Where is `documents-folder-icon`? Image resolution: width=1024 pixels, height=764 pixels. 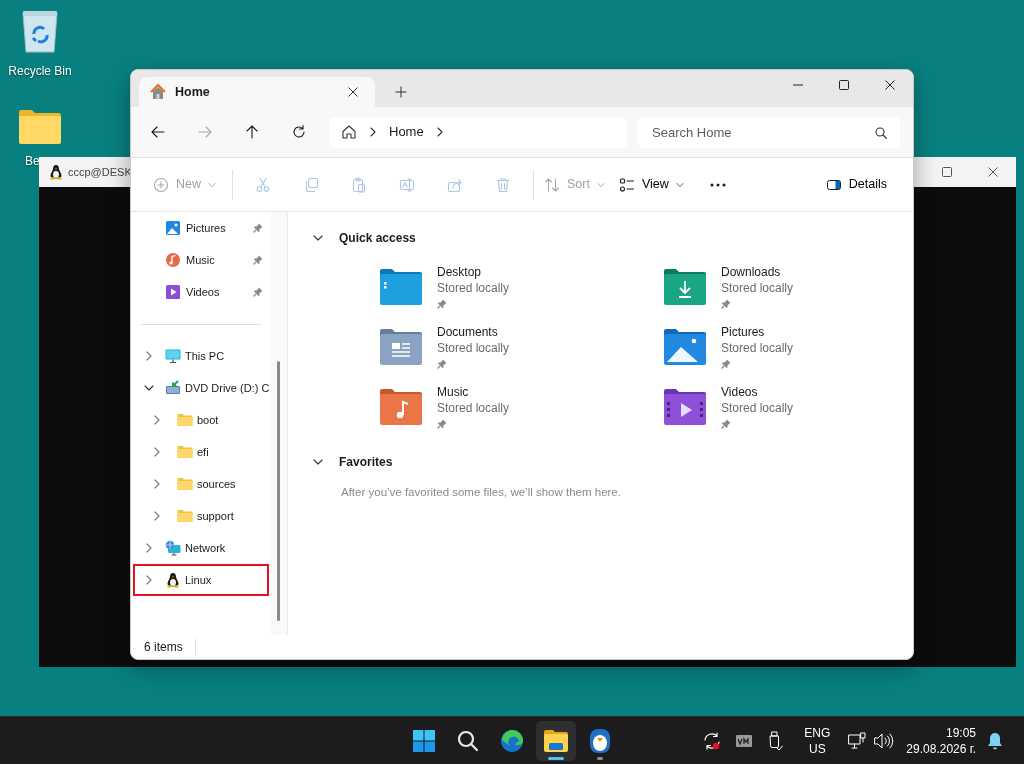 documents-folder-icon is located at coordinates (401, 347).